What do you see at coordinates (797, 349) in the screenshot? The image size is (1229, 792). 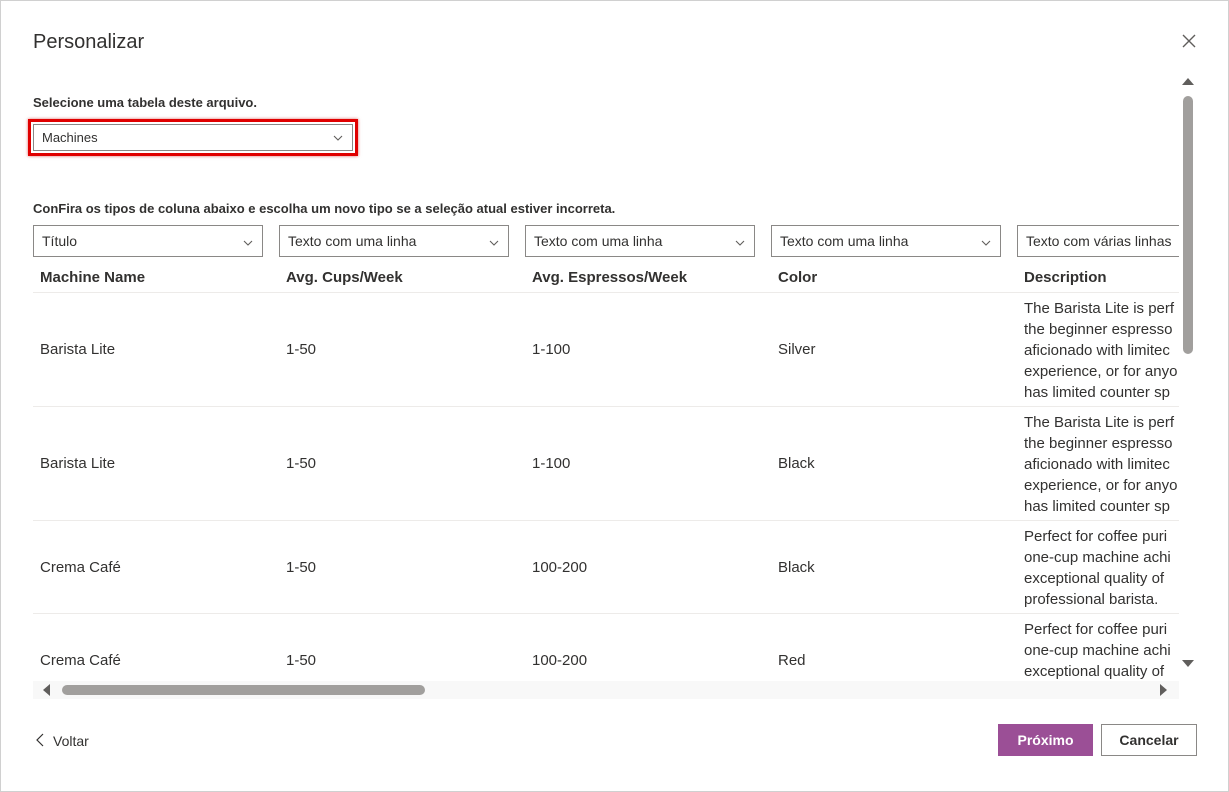 I see `cell-color: Silver` at bounding box center [797, 349].